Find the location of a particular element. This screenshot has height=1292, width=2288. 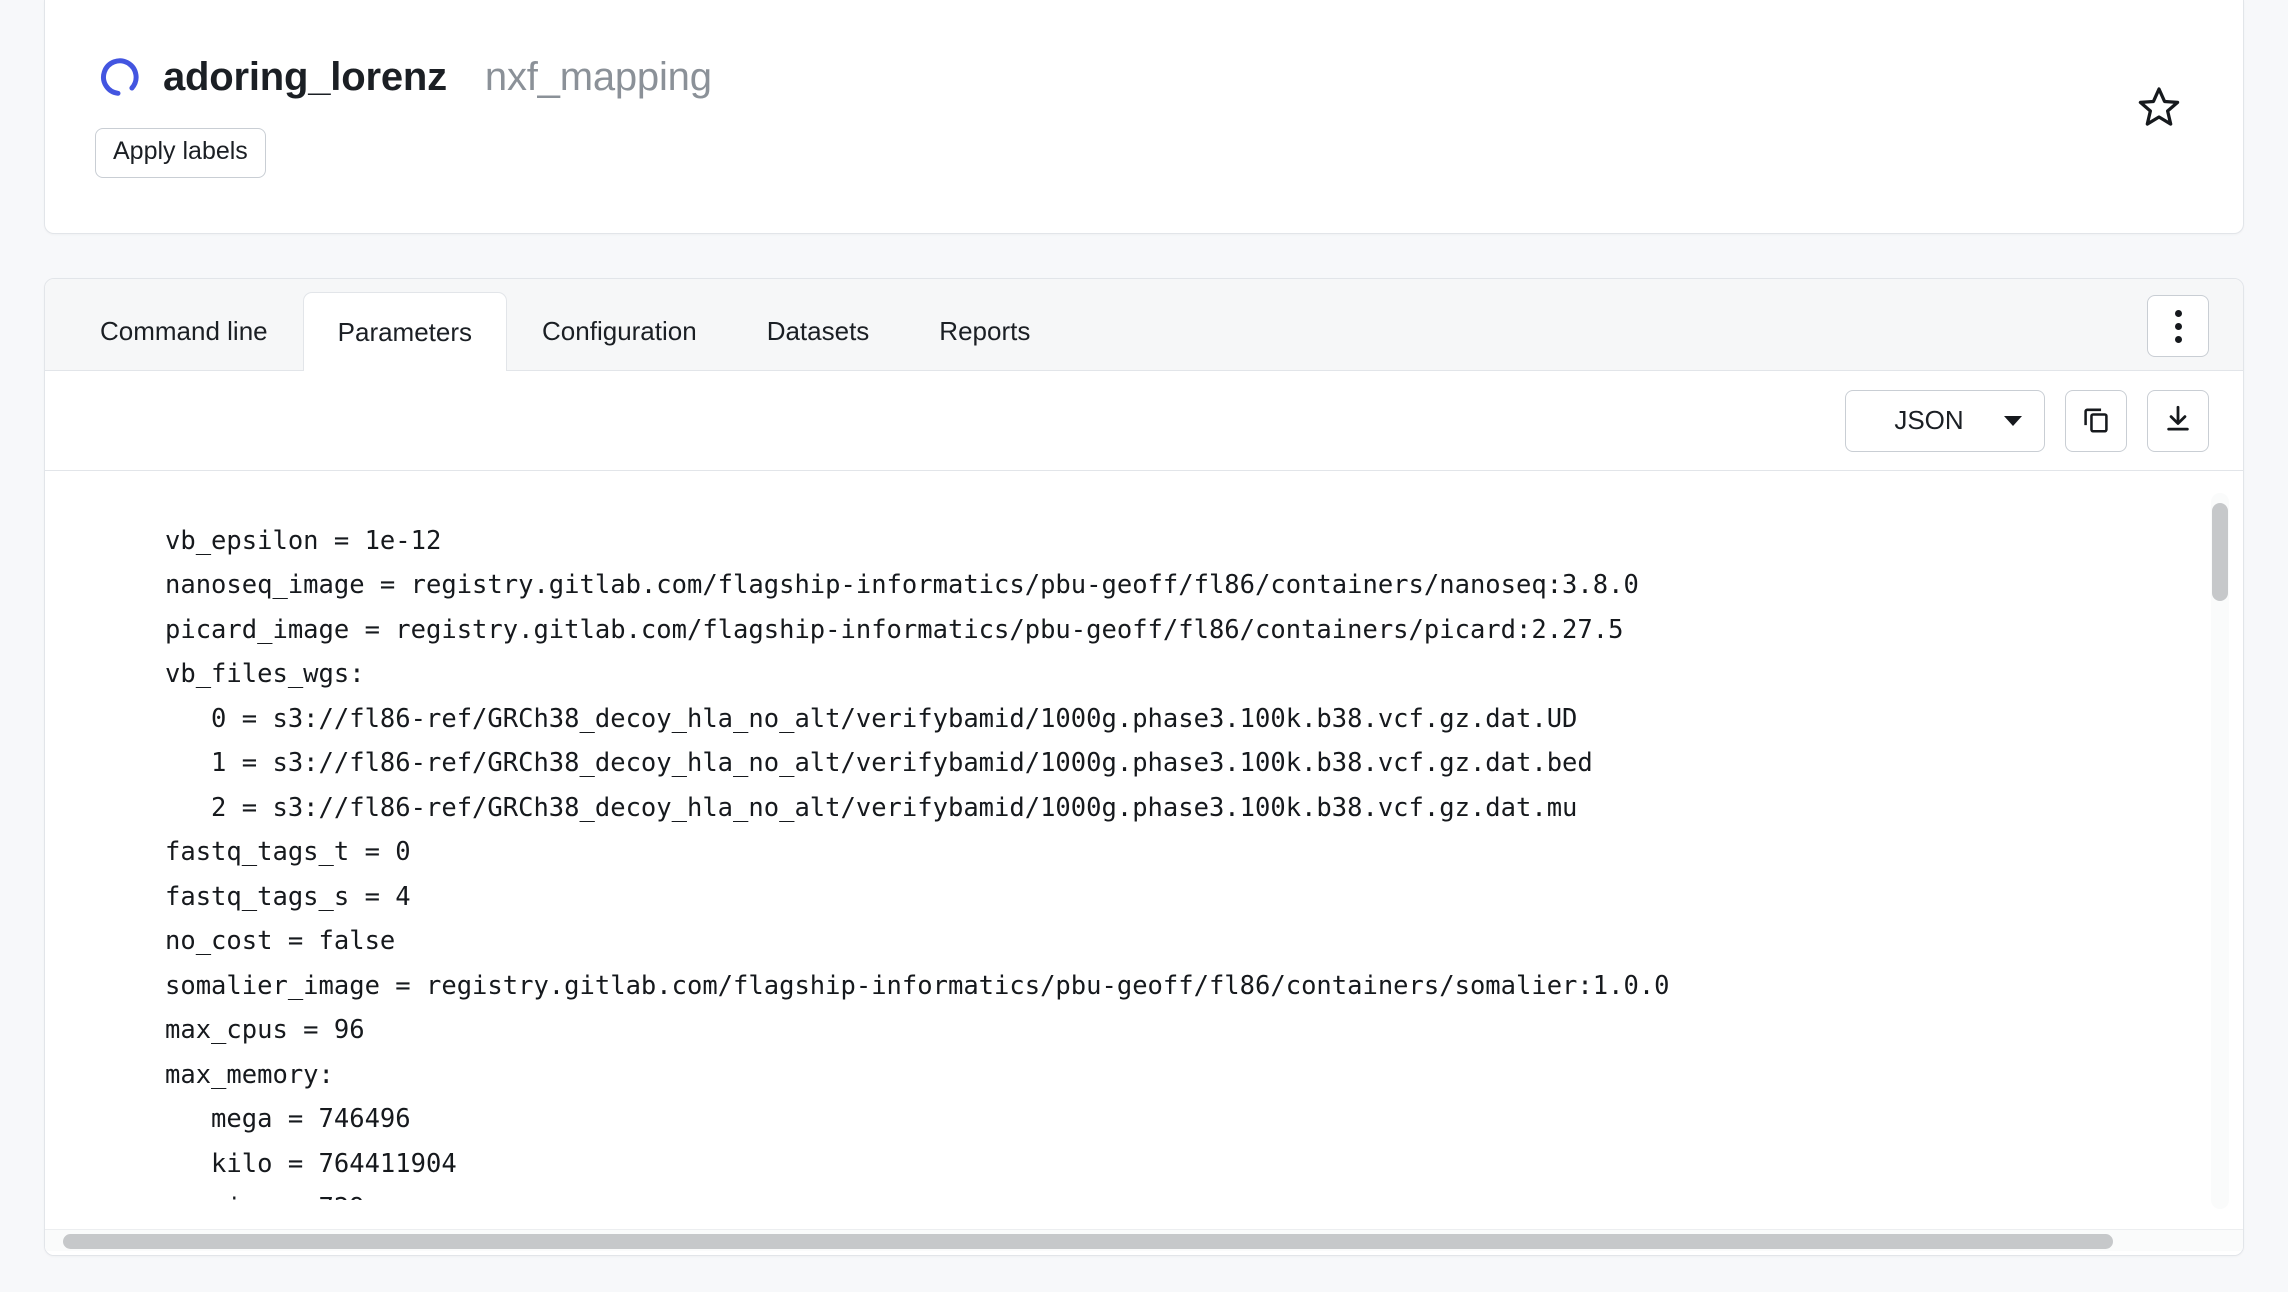

param-line: mega = 746496 is located at coordinates (288, 1119).